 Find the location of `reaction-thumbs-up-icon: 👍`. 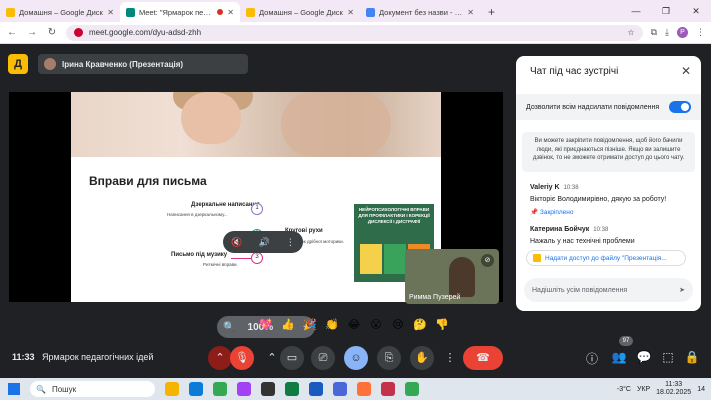

reaction-thumbs-up-icon: 👍 is located at coordinates (288, 327).